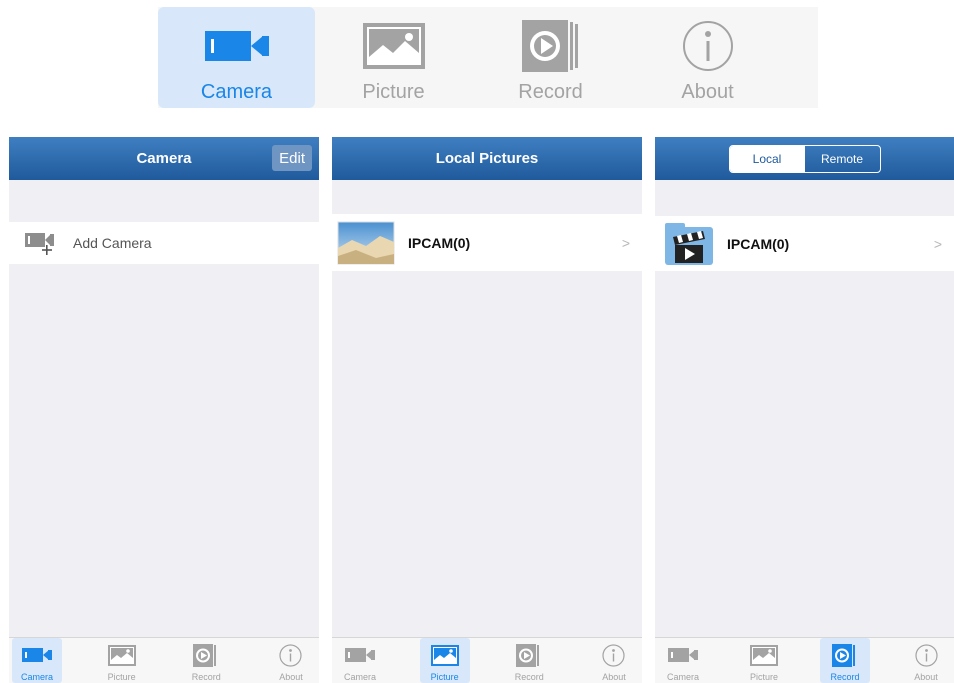 This screenshot has width=954, height=683. I want to click on add-camera-row: Add Camera, so click(164, 243).